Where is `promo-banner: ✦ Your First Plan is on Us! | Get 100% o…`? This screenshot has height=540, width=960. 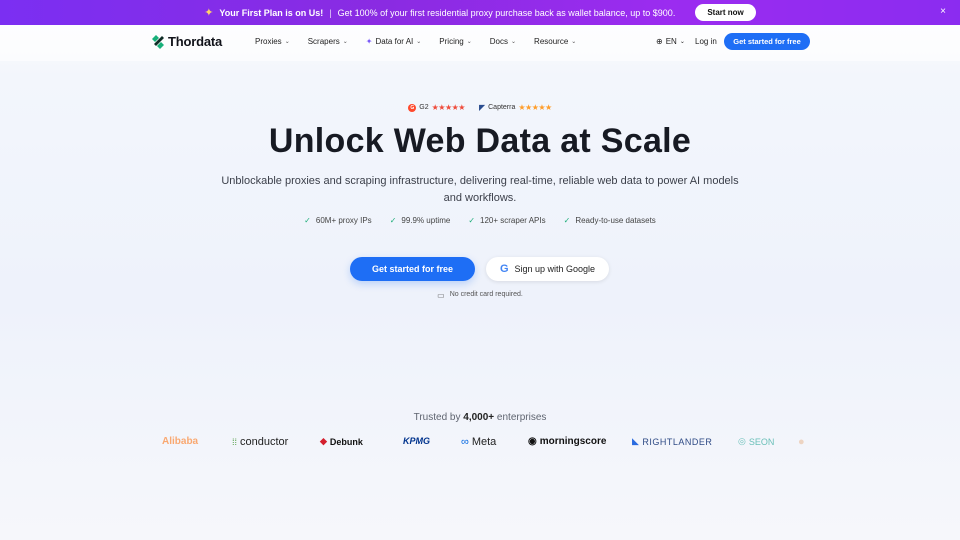 promo-banner: ✦ Your First Plan is on Us! | Get 100% o… is located at coordinates (480, 12).